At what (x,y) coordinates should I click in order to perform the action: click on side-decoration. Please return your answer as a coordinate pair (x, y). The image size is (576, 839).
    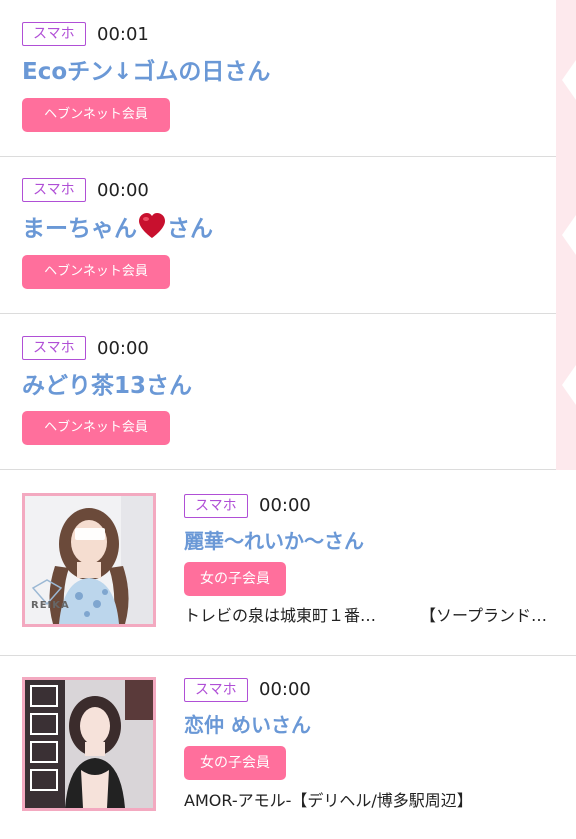
    Looking at the image, I should click on (566, 235).